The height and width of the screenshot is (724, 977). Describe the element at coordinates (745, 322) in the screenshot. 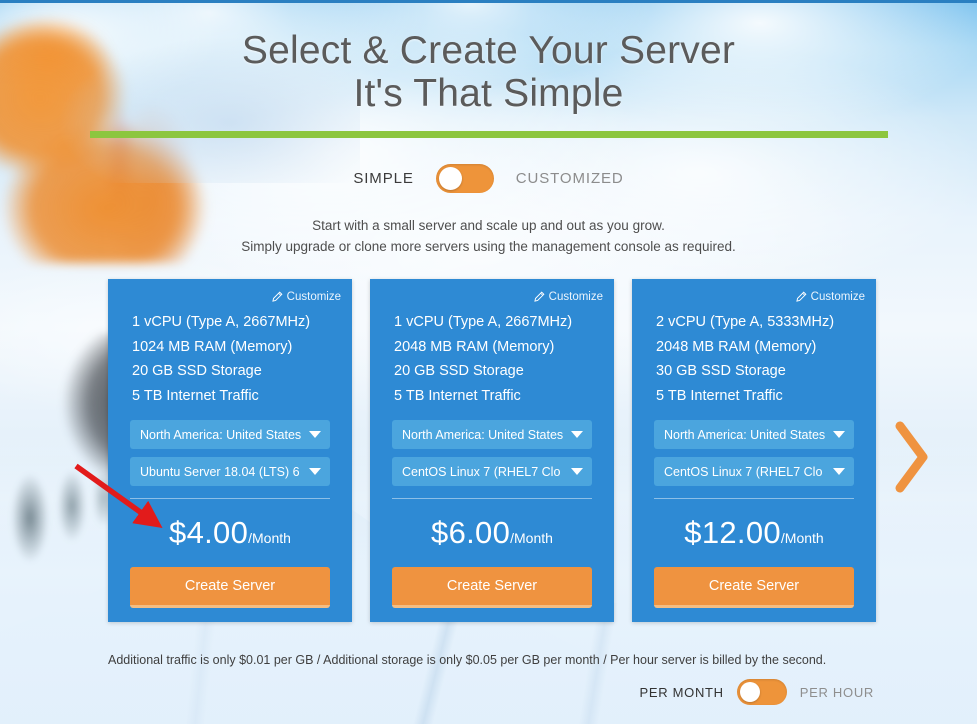

I see `plan-spec-cpu: 2 vCPU (Type A, 5333MHz)` at that location.